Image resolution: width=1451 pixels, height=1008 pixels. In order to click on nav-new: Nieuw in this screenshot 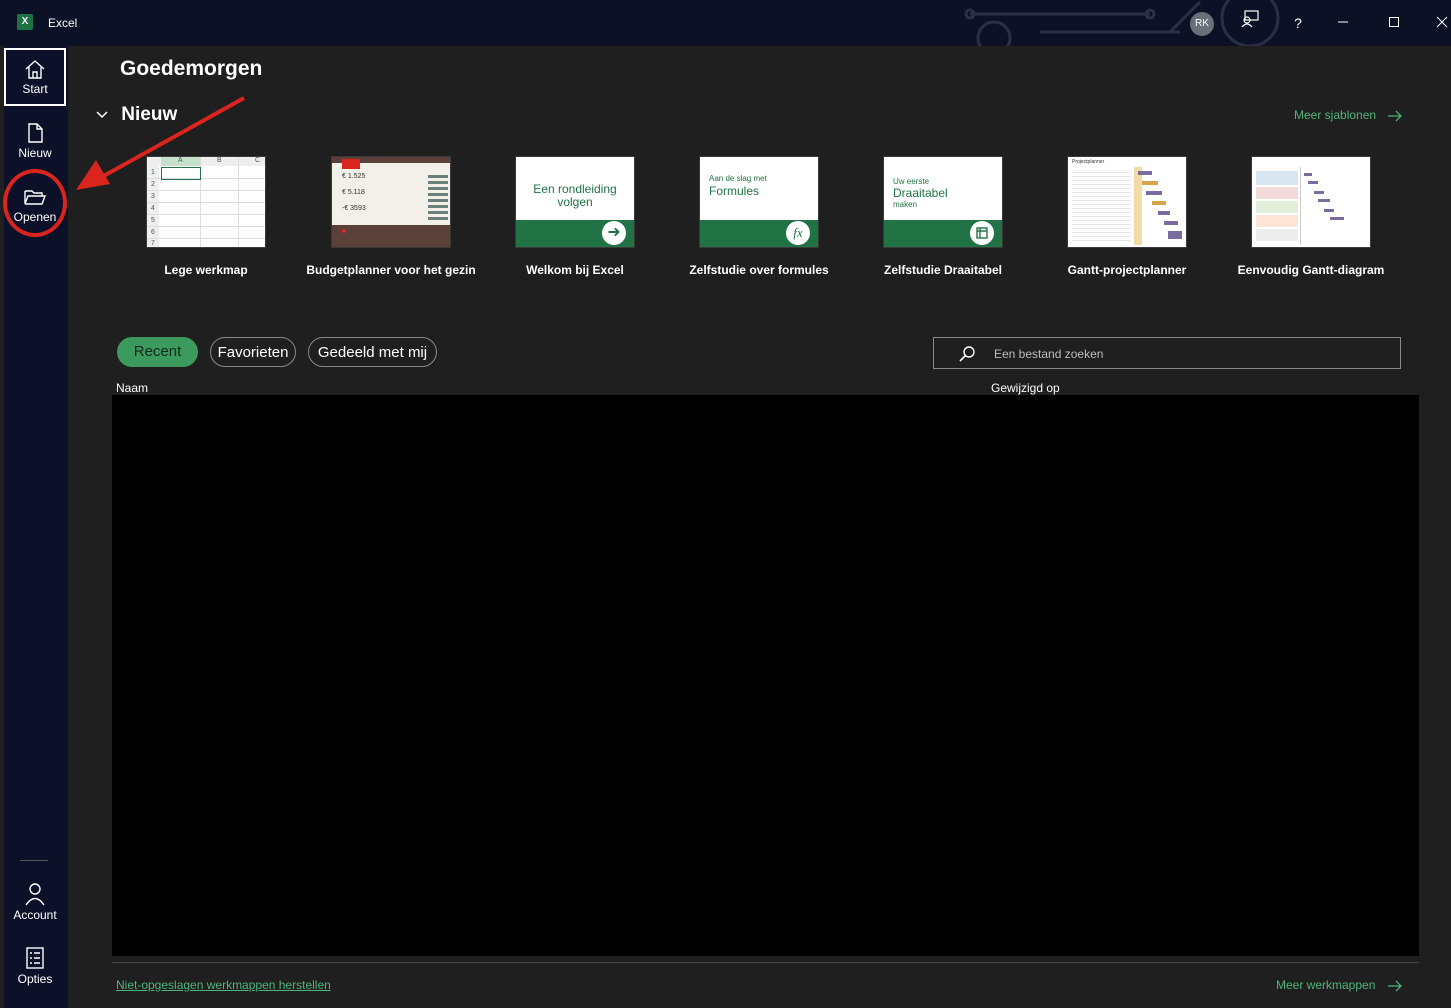, I will do `click(35, 143)`.